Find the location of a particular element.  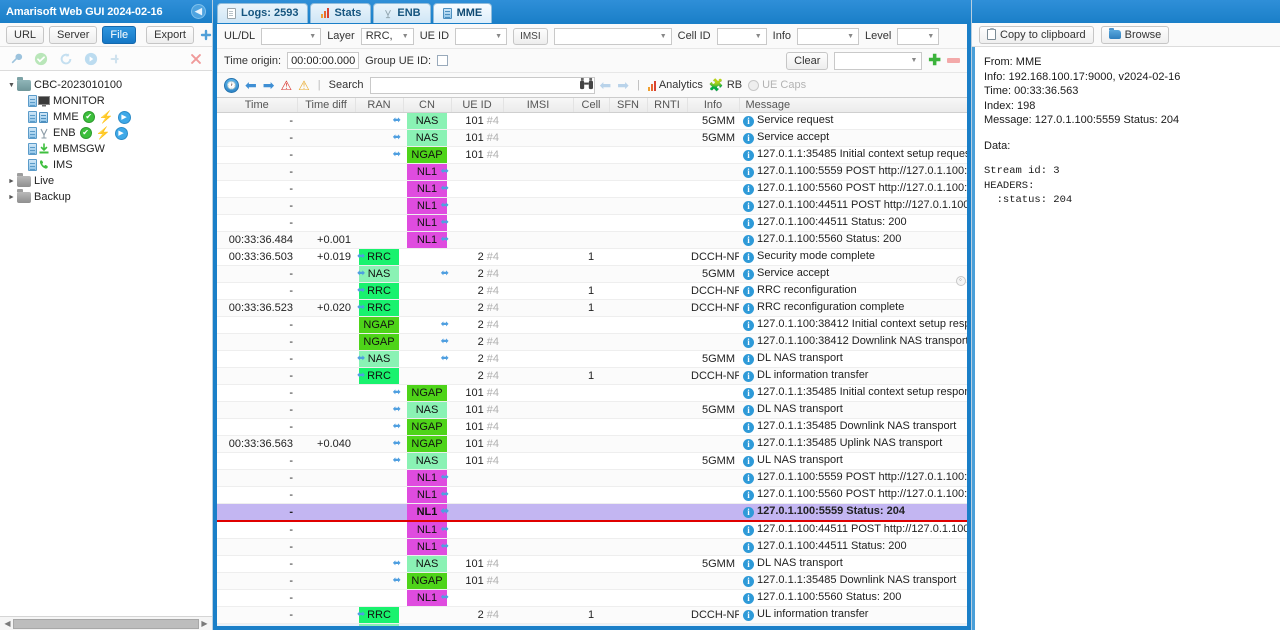

file-button: File is located at coordinates (119, 34).